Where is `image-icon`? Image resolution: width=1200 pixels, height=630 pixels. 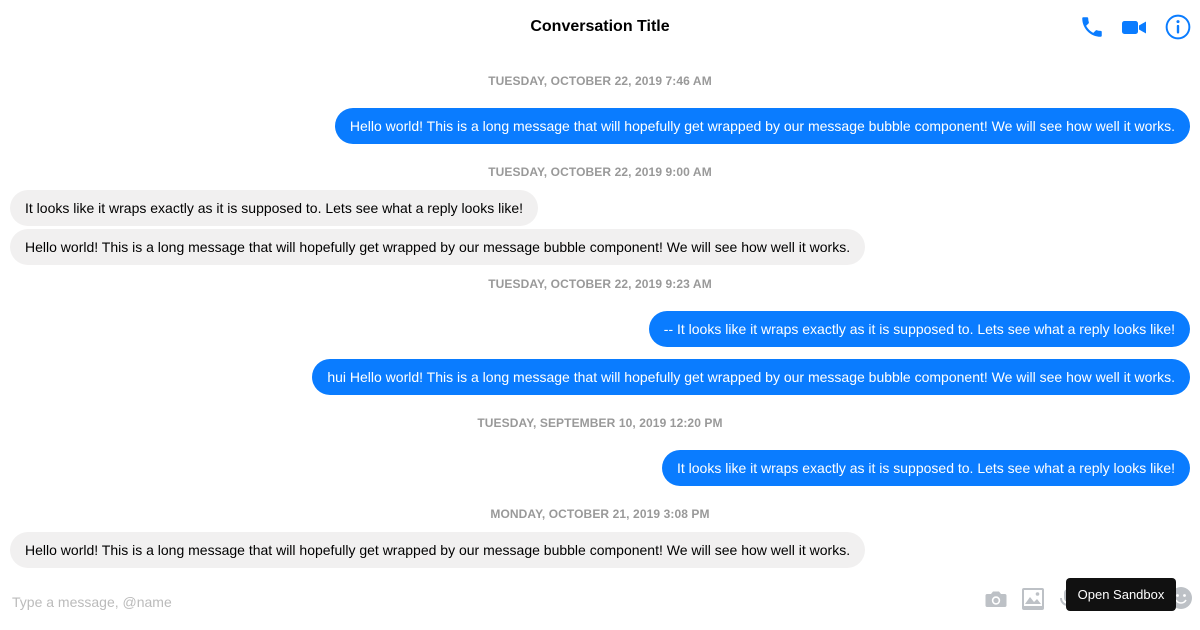 image-icon is located at coordinates (1033, 599).